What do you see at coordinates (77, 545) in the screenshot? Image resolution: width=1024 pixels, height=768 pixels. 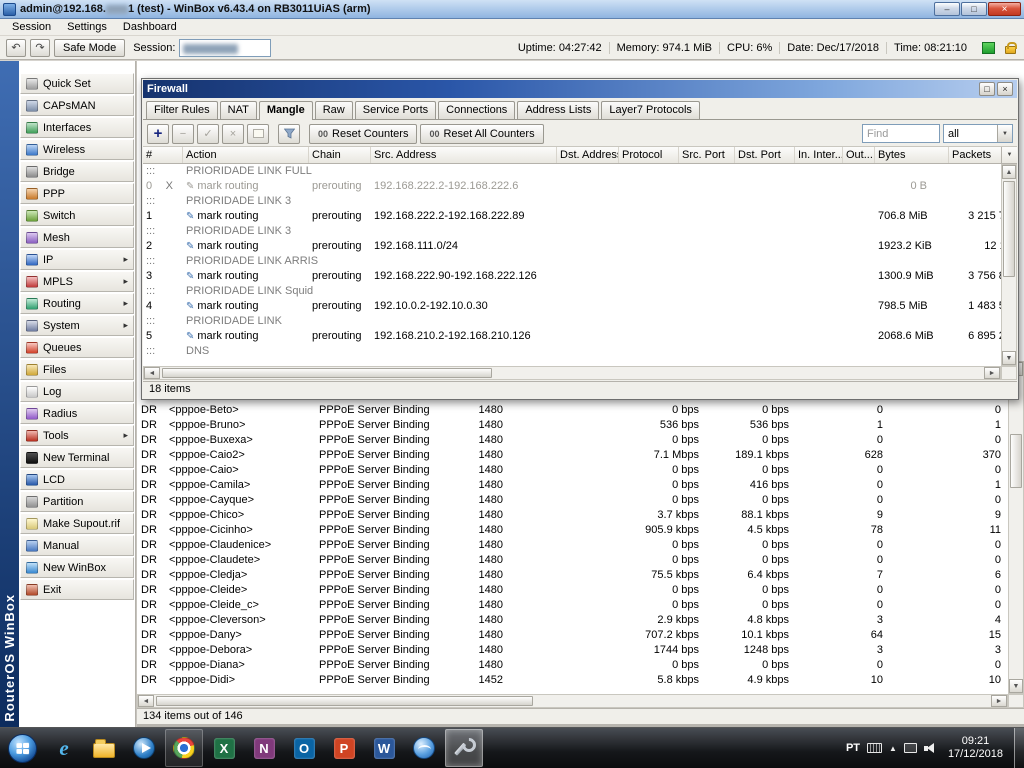 I see `sidebar-item-manual: Manual` at bounding box center [77, 545].